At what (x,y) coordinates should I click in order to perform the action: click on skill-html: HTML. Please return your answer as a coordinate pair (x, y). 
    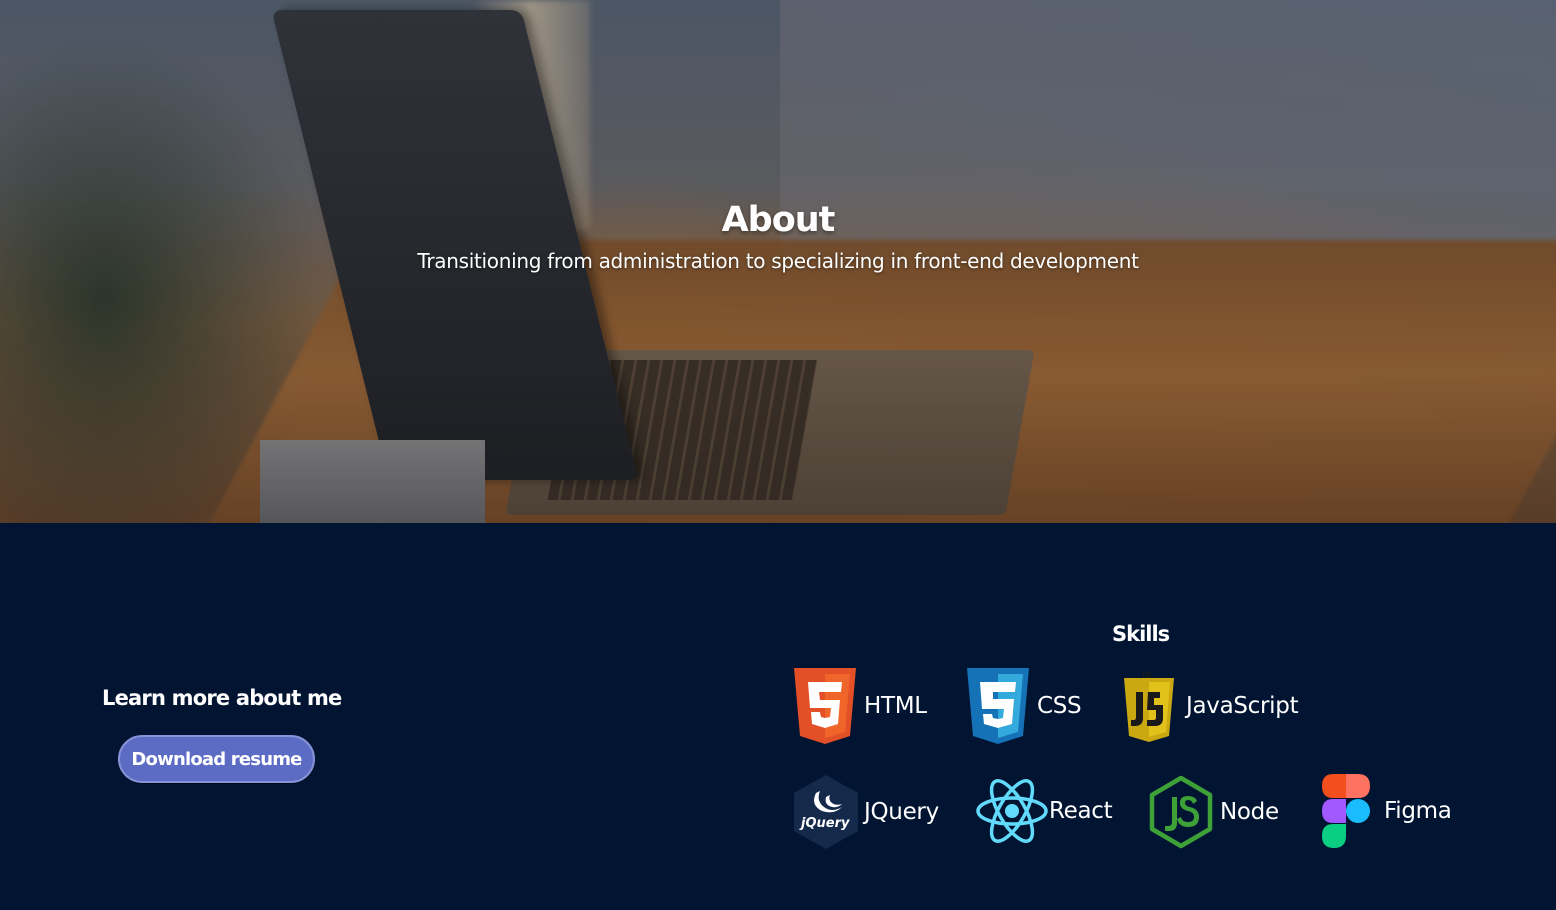
    Looking at the image, I should click on (859, 706).